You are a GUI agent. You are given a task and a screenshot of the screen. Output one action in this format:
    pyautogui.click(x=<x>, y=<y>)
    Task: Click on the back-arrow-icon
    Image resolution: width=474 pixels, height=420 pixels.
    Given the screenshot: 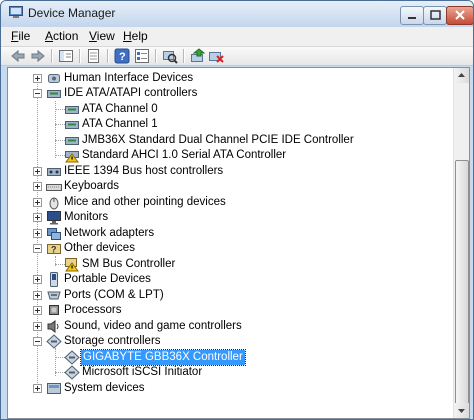 What is the action you would take?
    pyautogui.click(x=18, y=56)
    